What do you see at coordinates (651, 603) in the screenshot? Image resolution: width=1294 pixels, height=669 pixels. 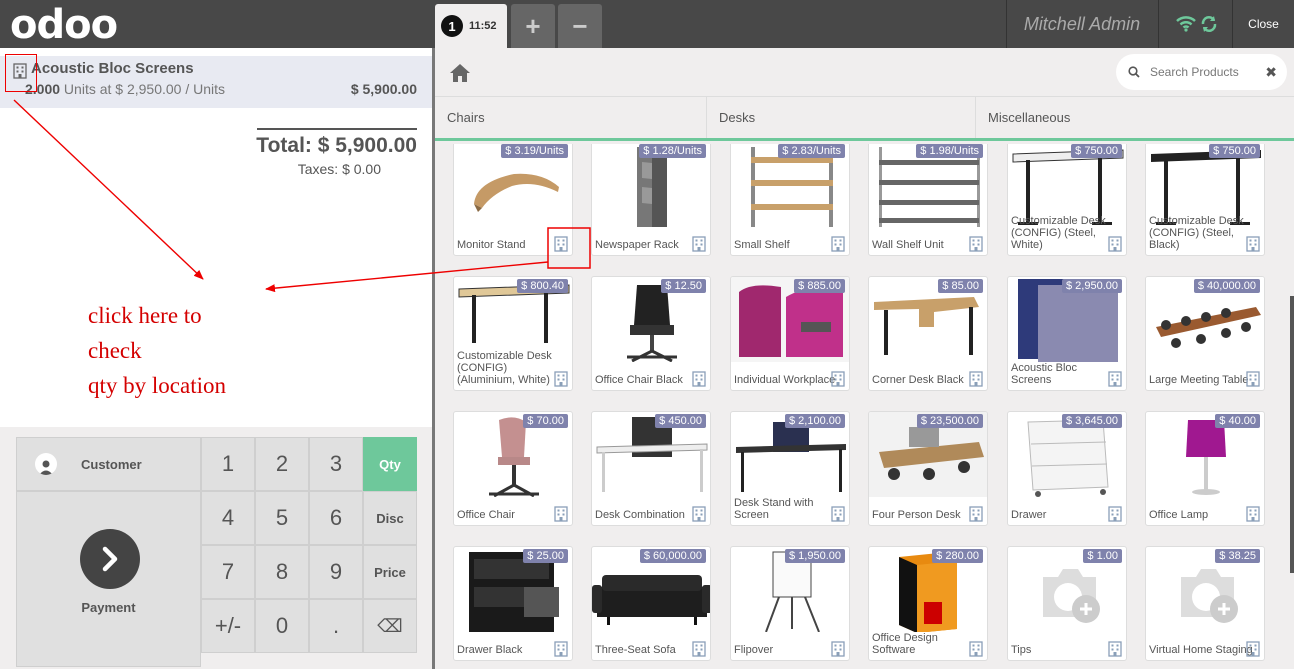 I see `product-card: $ 60,000.00 Three-Seat Sofa` at bounding box center [651, 603].